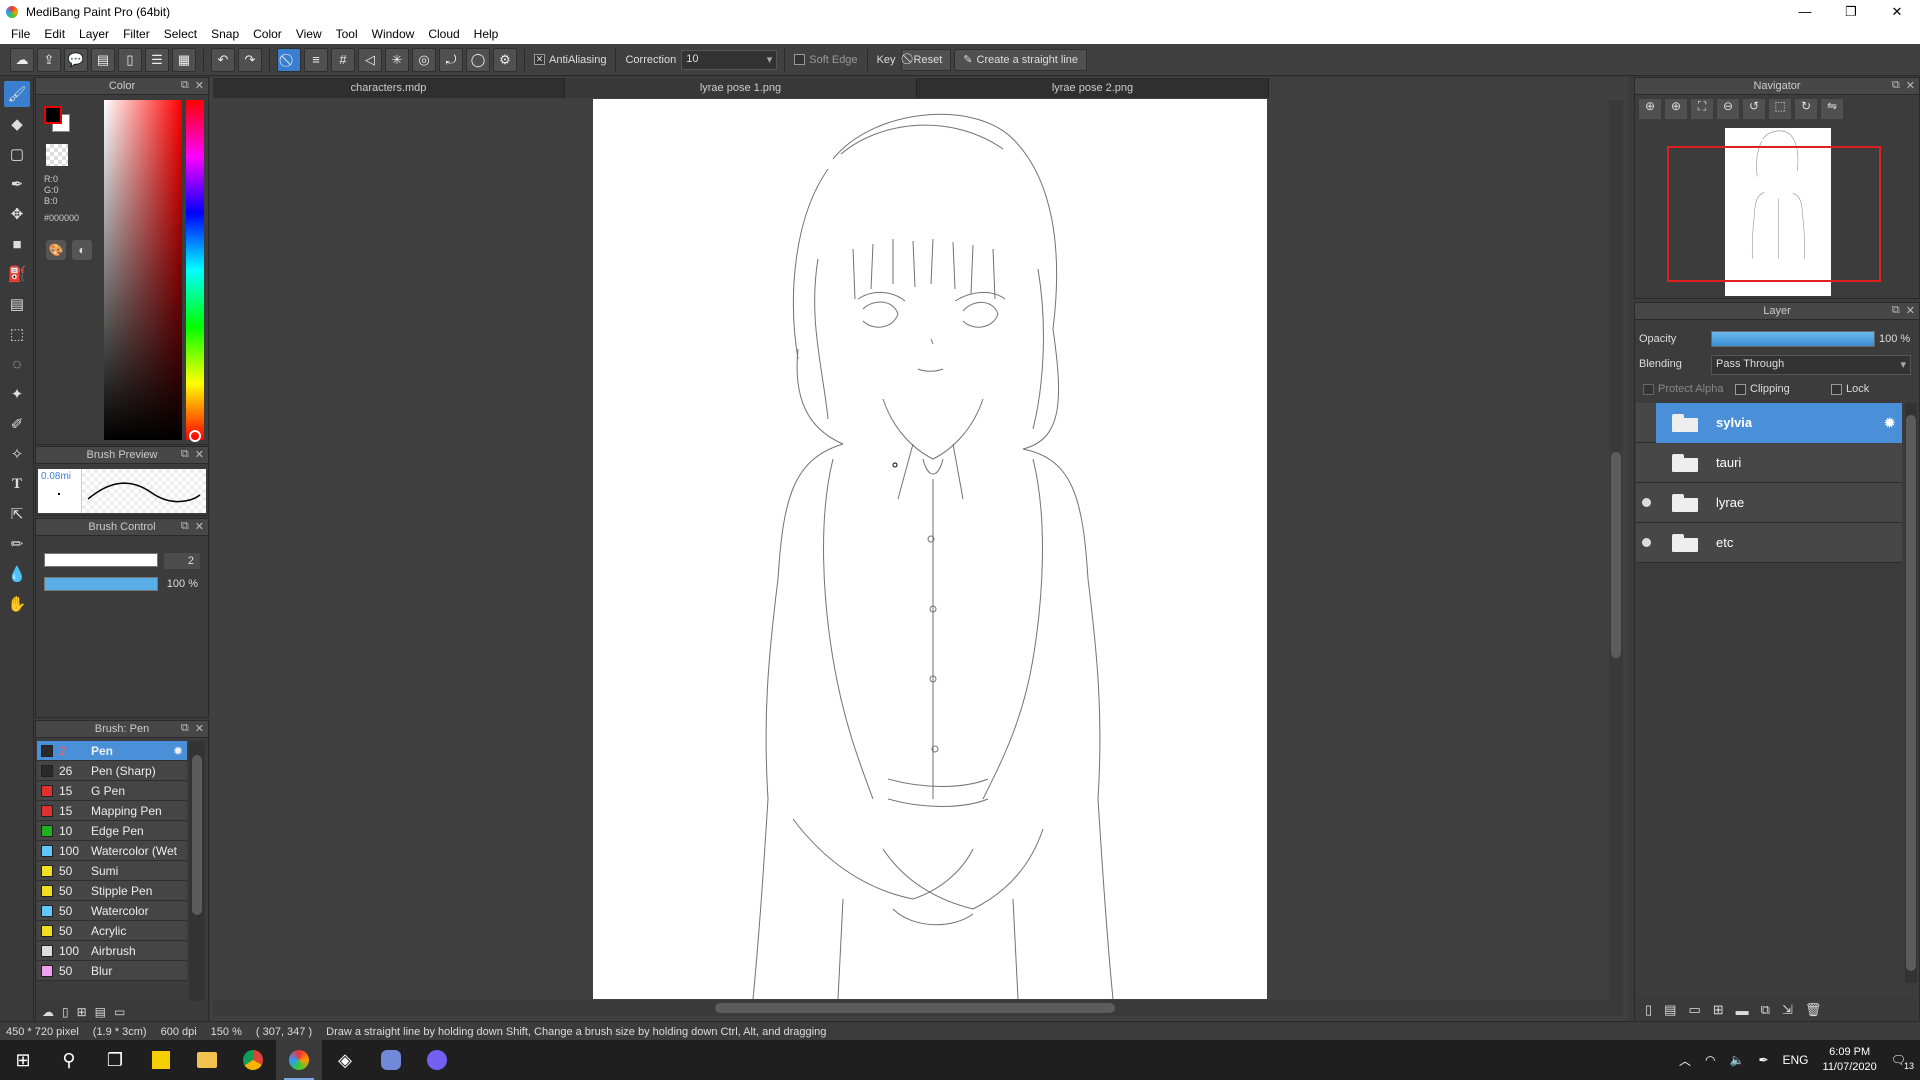 Image resolution: width=1920 pixels, height=1080 pixels. I want to click on layer-row-sylvia: sylvia ✹, so click(1769, 422).